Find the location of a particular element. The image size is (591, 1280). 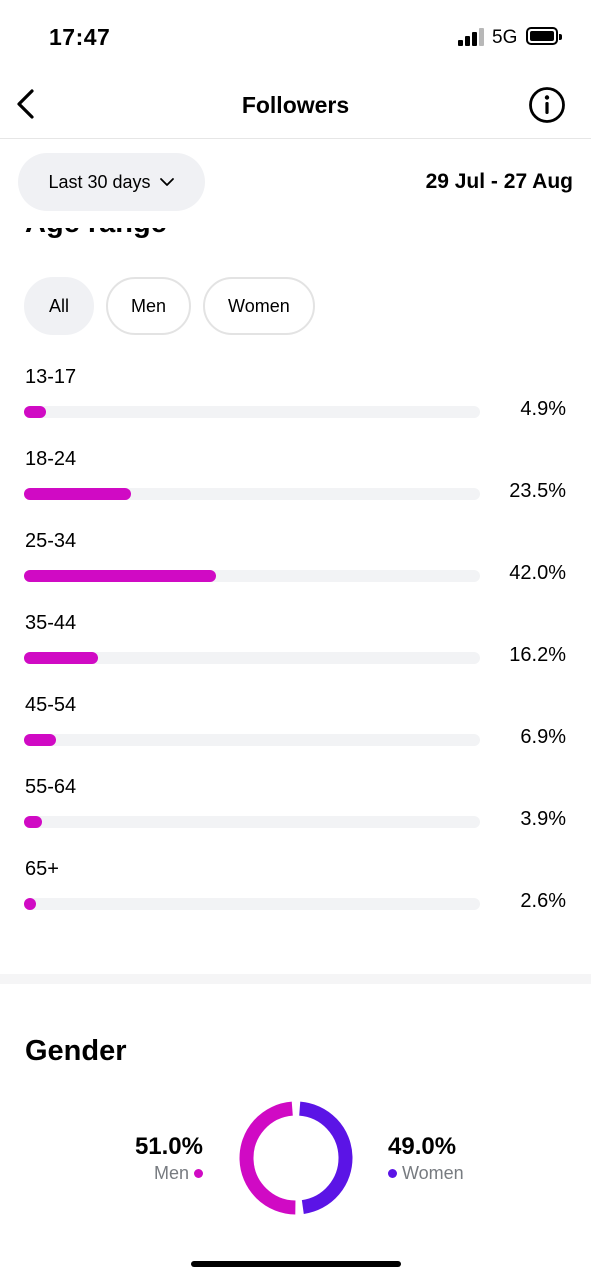

filter-row: Last 30 days 29 Jul - 27 Aug is located at coordinates (295, 184).